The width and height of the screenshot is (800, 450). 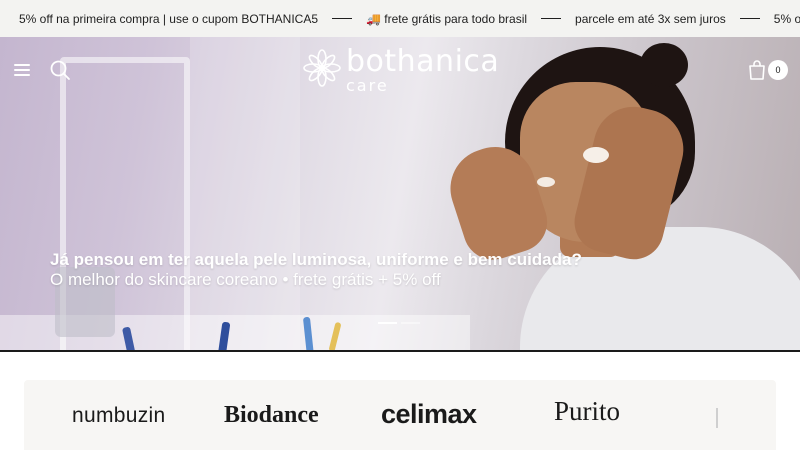 I want to click on menu-button, so click(x=22, y=70).